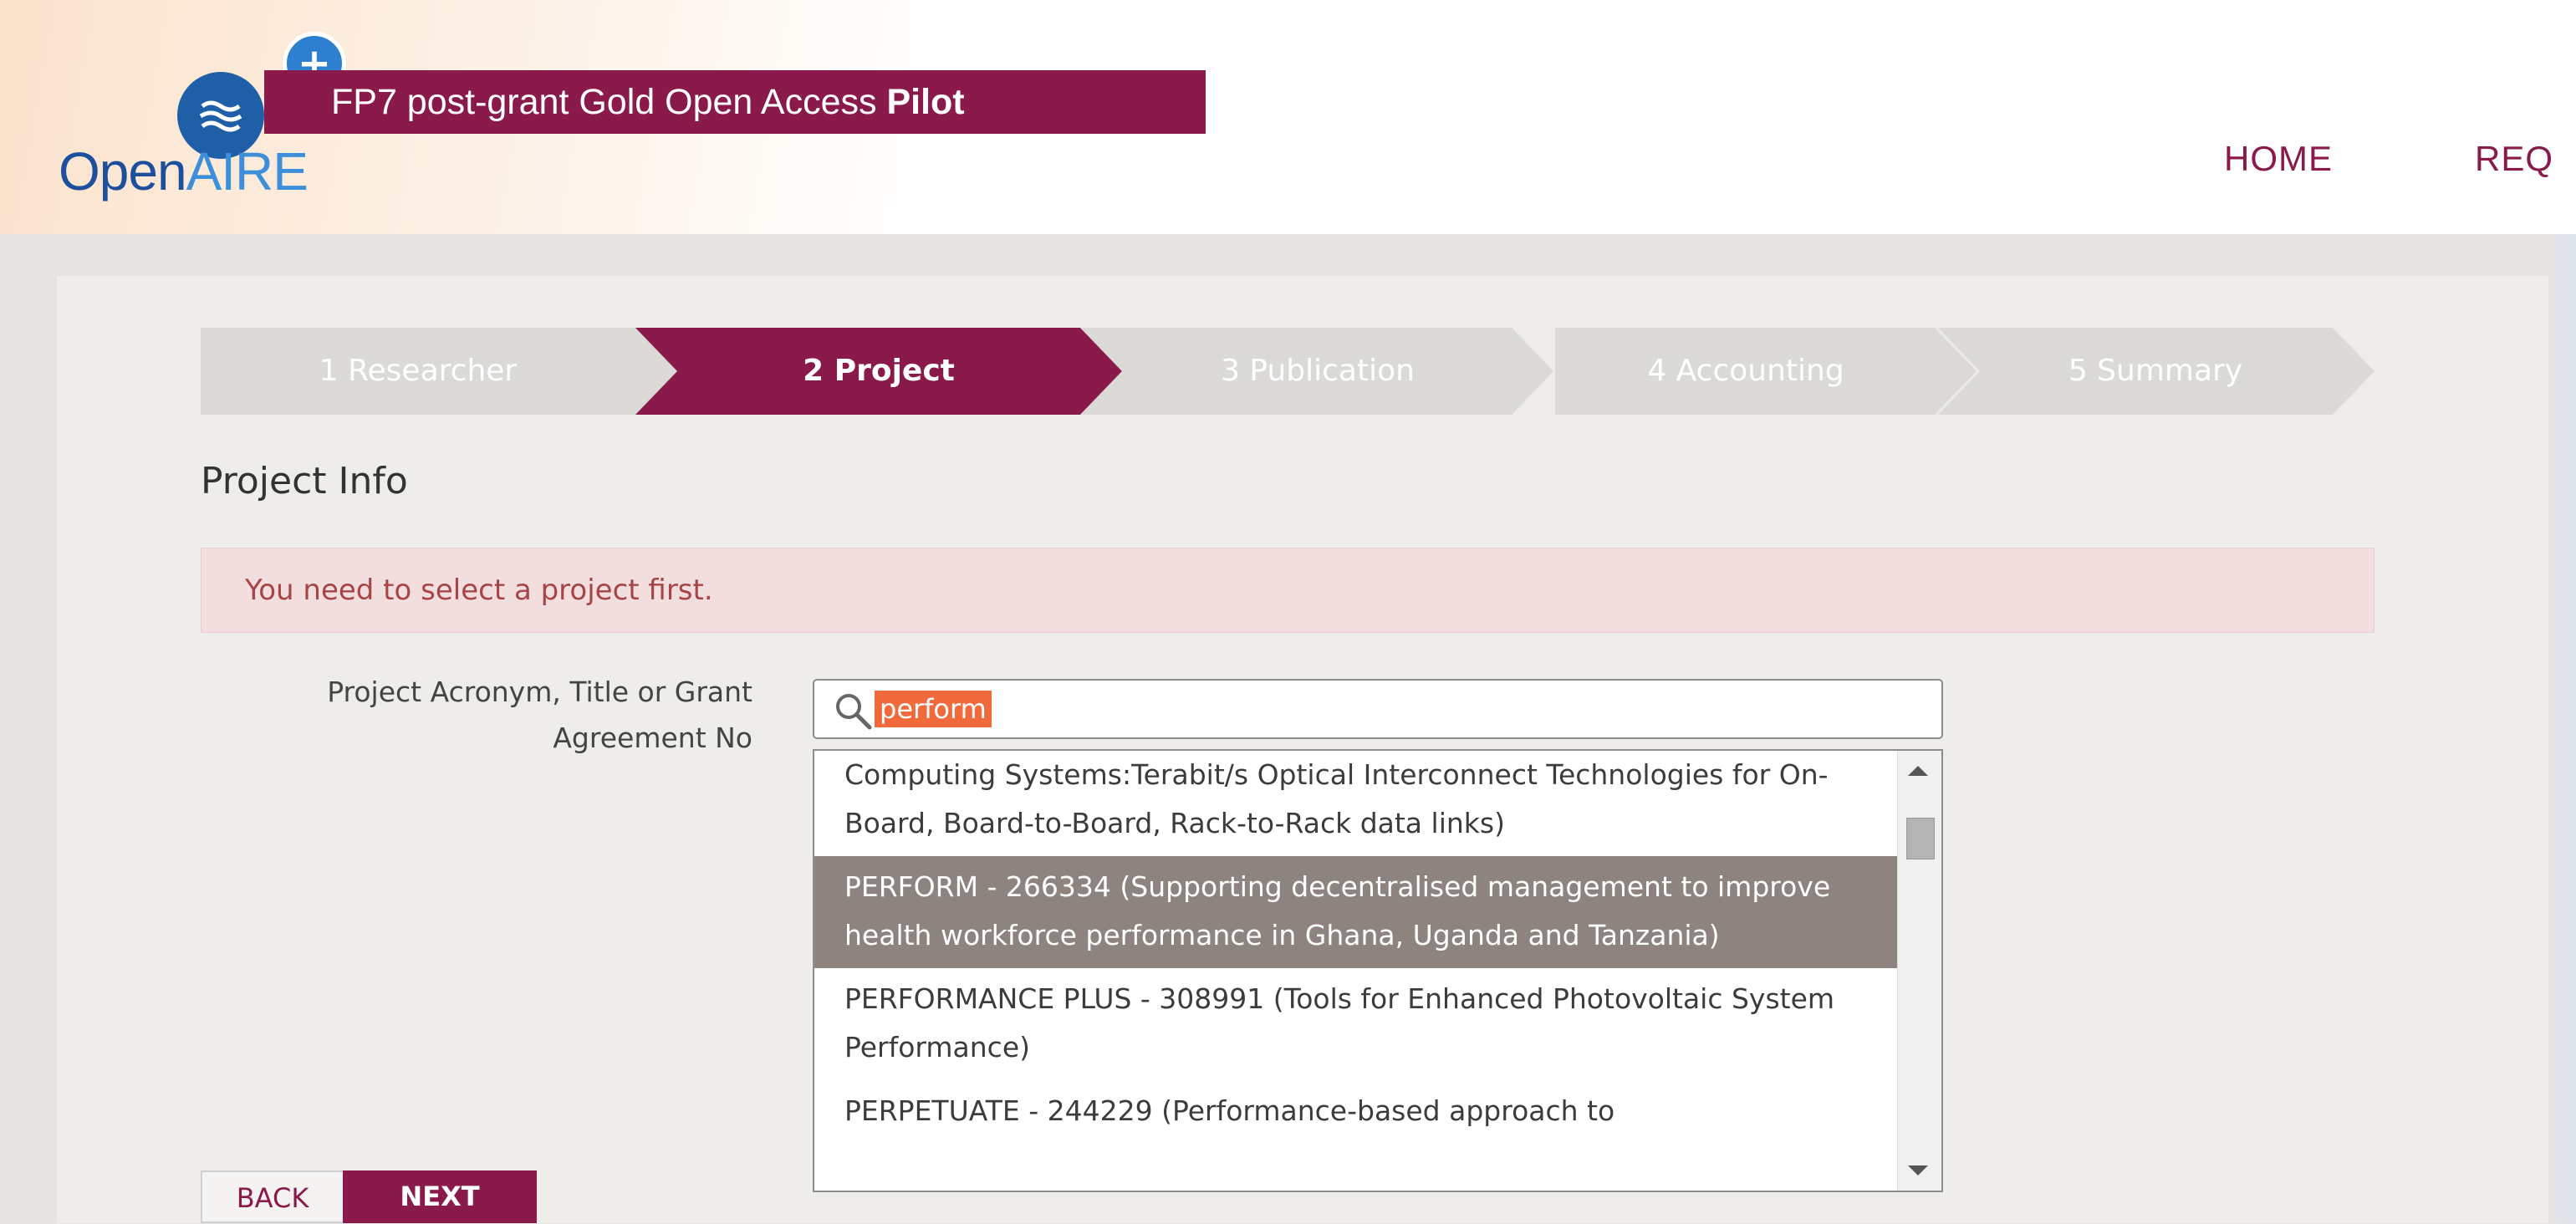  Describe the element at coordinates (2278, 159) in the screenshot. I see `nav-home: HOME` at that location.